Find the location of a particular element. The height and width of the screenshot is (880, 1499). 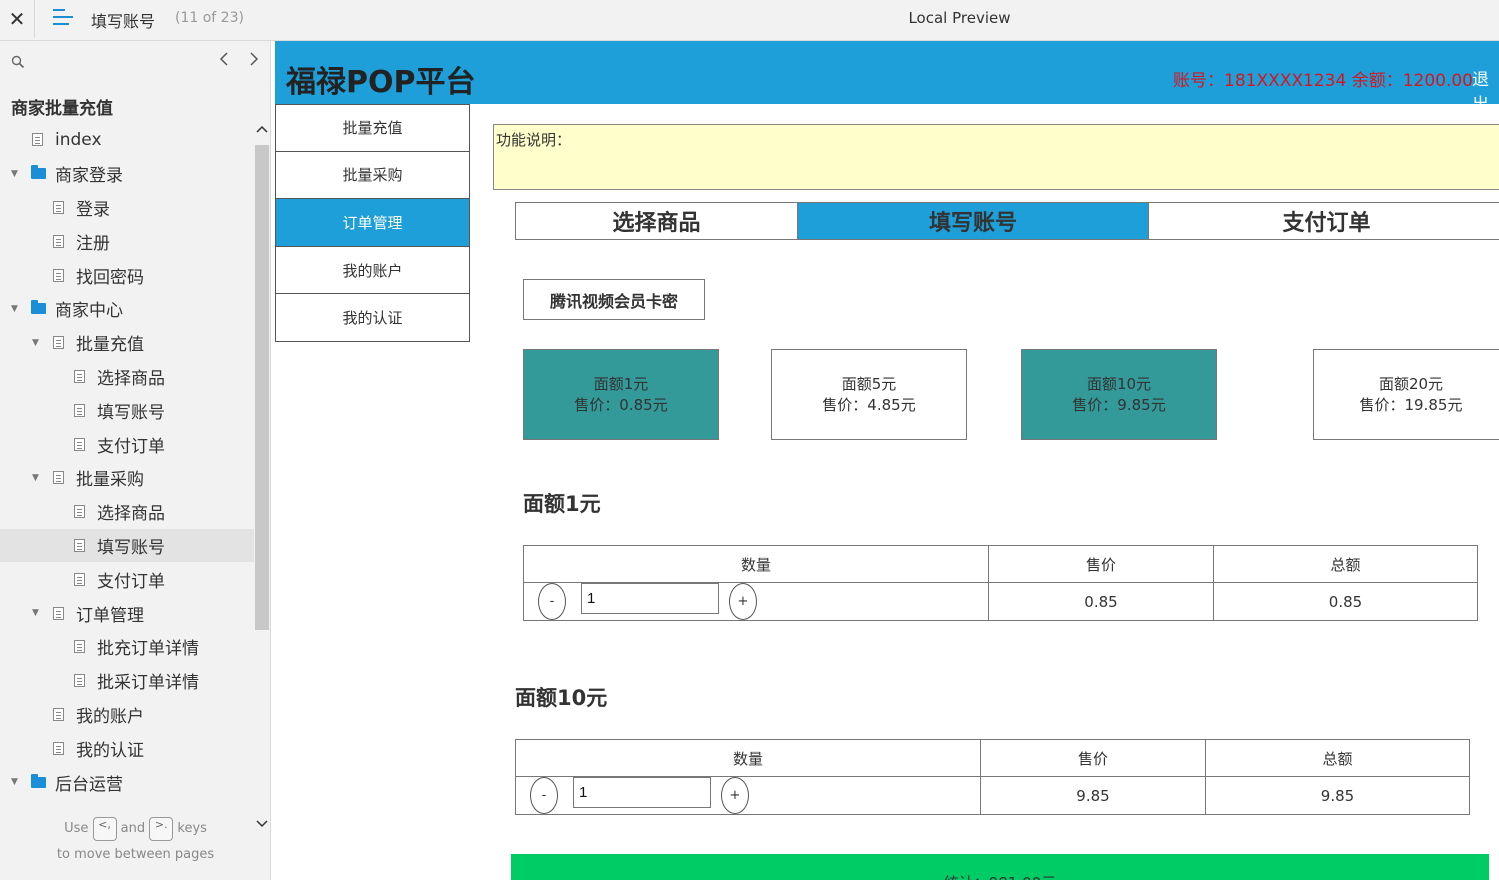

prev-key-icon: <, is located at coordinates (104, 828).